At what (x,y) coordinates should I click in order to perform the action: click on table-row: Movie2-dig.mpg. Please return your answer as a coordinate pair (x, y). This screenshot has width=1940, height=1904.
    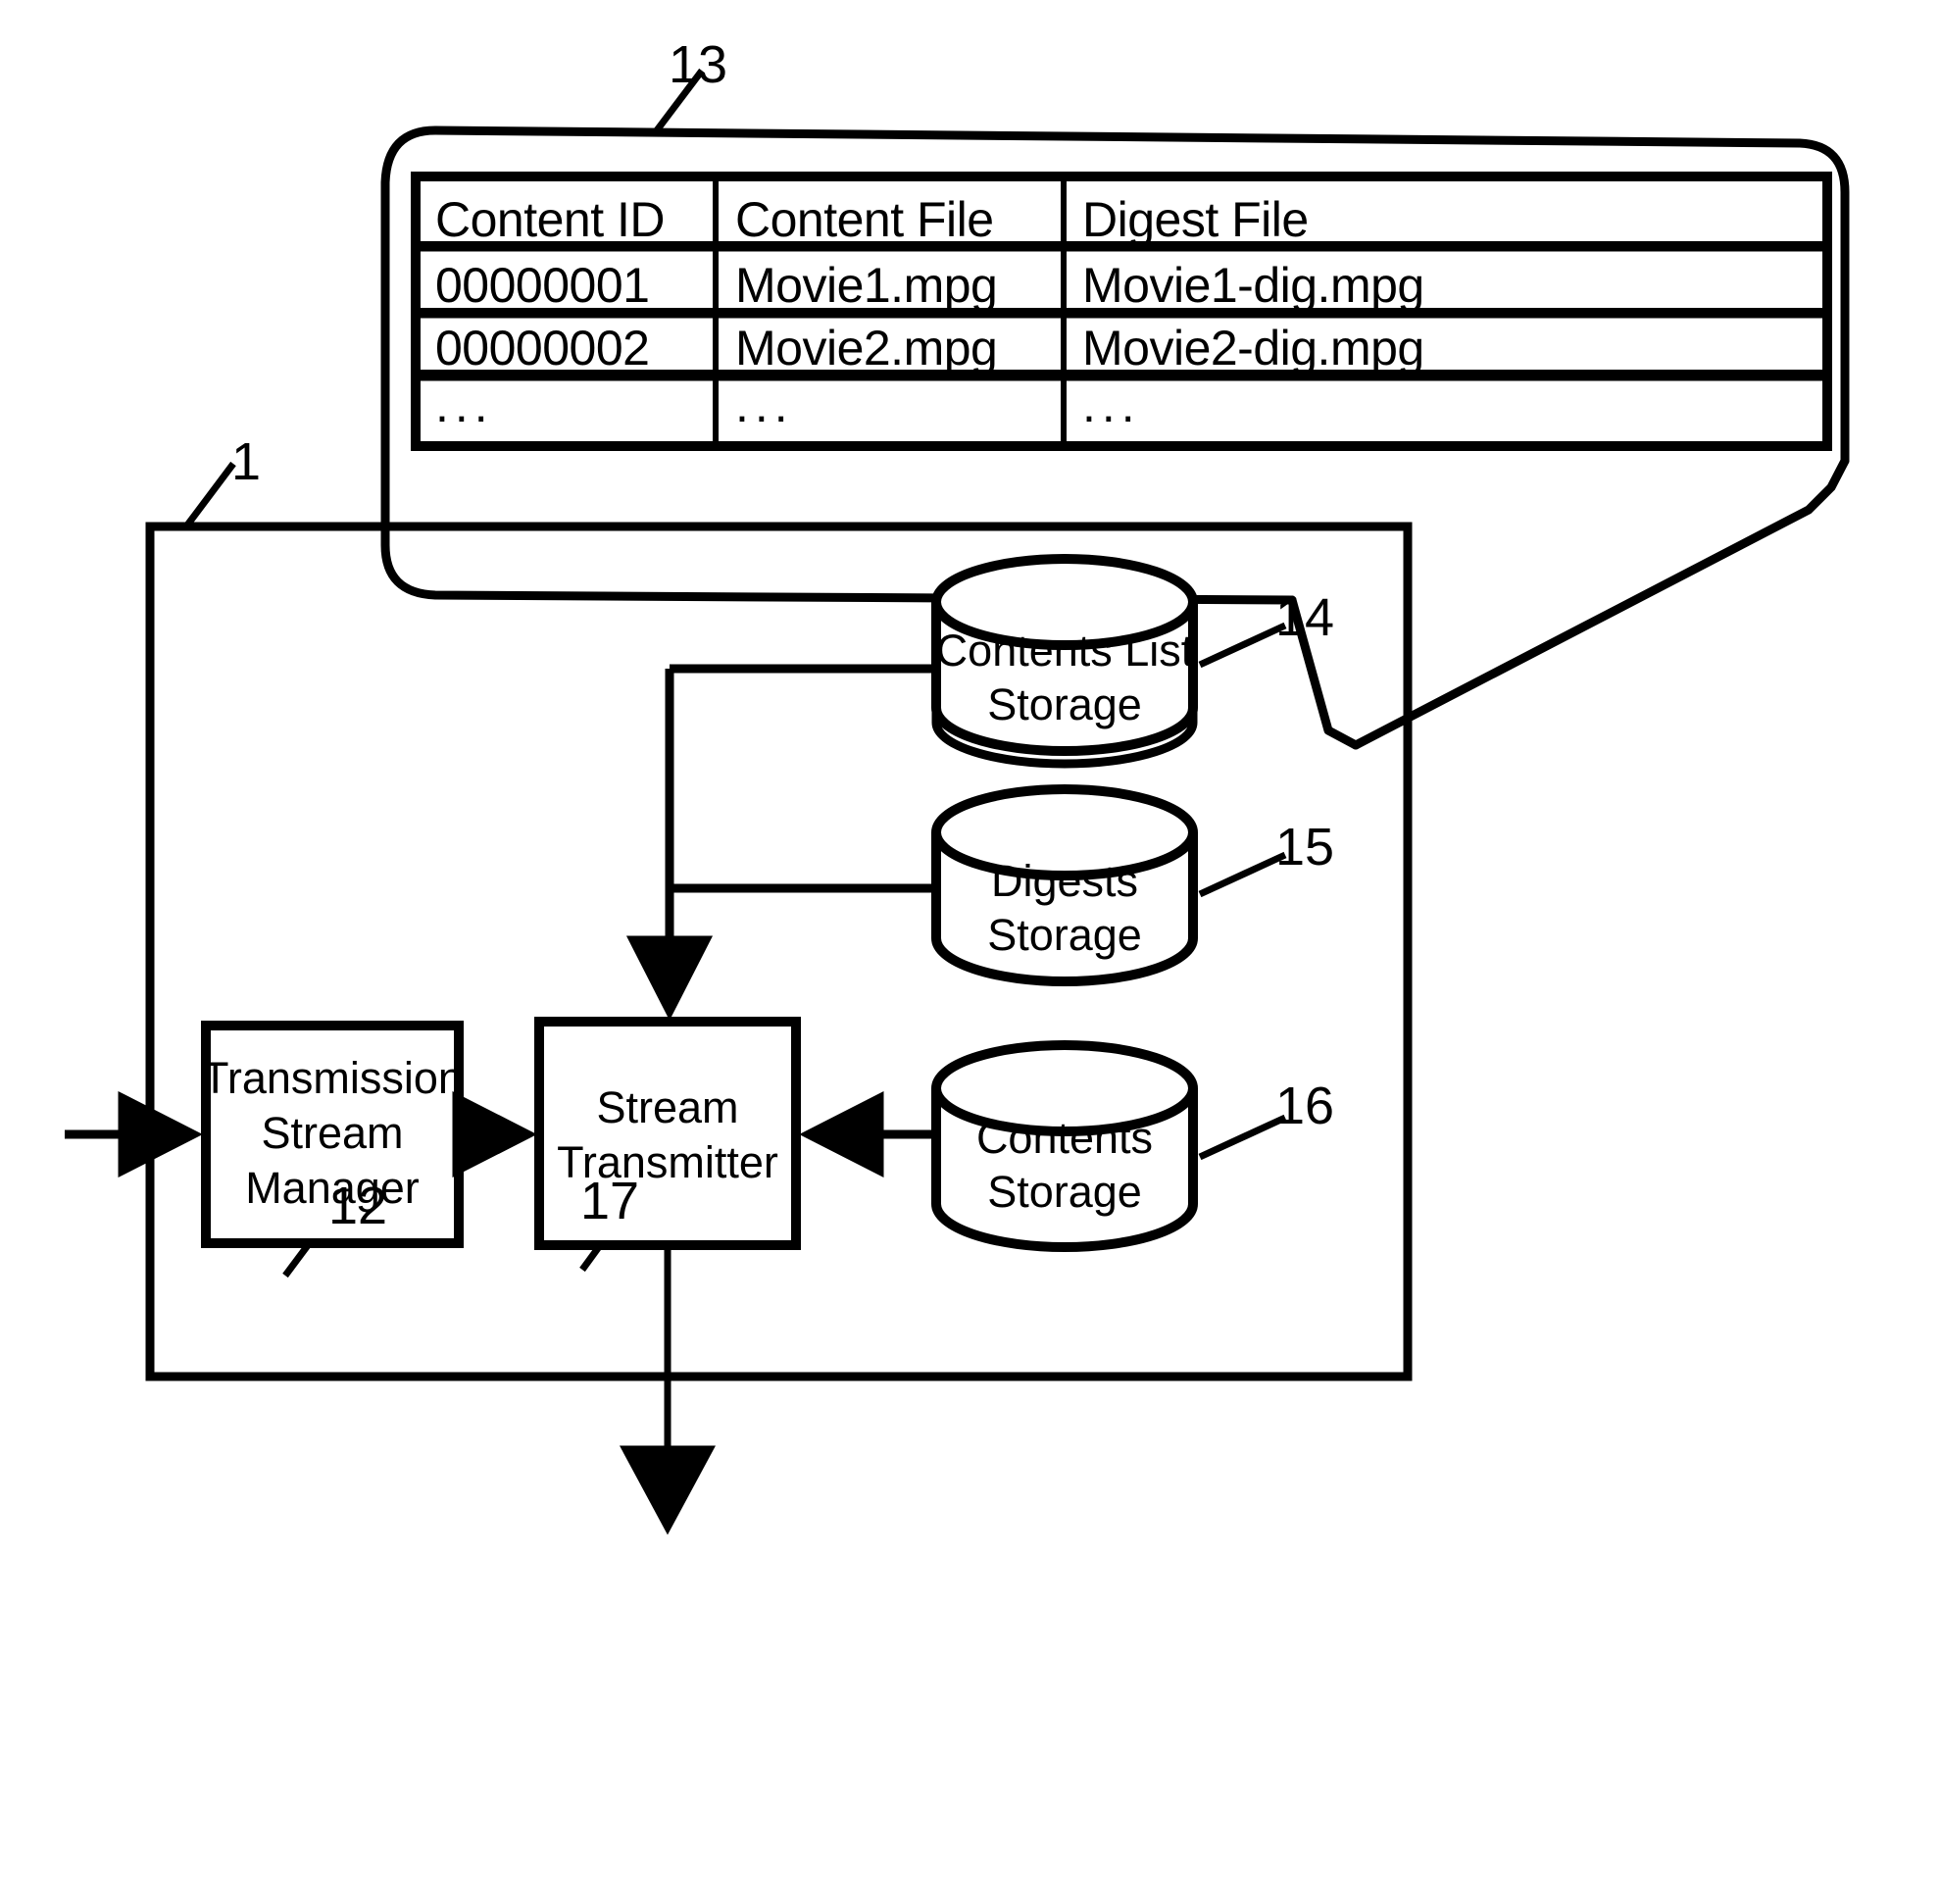
    Looking at the image, I should click on (1253, 348).